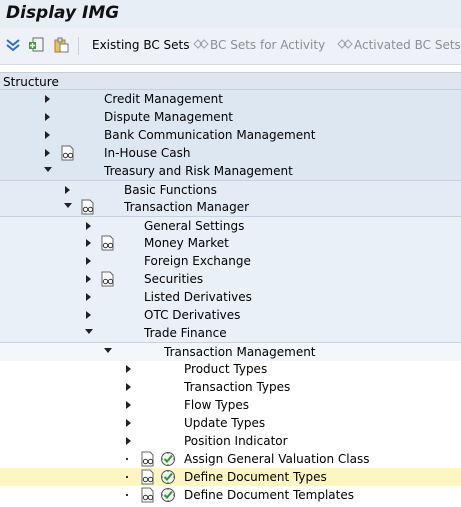 This screenshot has height=507, width=461. Describe the element at coordinates (230, 189) in the screenshot. I see `tree-node-basic-functions: Basic Functions` at that location.